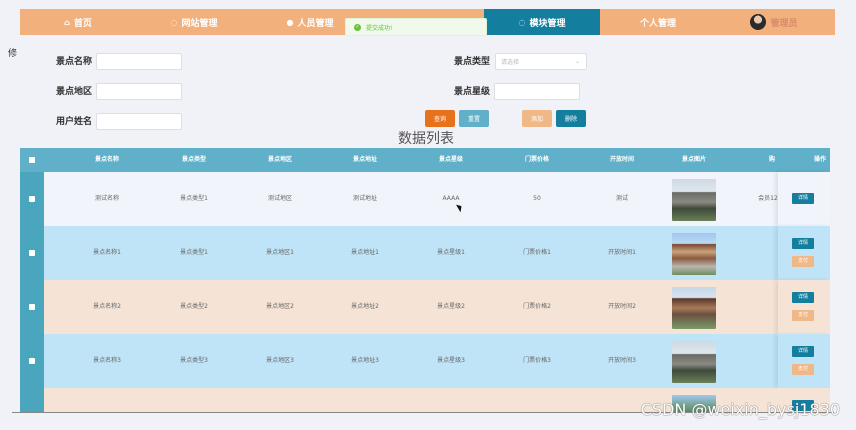  What do you see at coordinates (106, 159) in the screenshot?
I see `column-header: 景点名称` at bounding box center [106, 159].